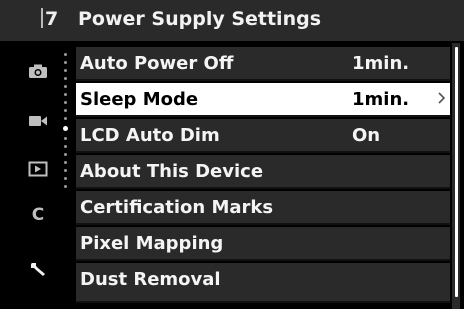  What do you see at coordinates (139, 99) in the screenshot?
I see `menu-item-label: Sleep Mode` at bounding box center [139, 99].